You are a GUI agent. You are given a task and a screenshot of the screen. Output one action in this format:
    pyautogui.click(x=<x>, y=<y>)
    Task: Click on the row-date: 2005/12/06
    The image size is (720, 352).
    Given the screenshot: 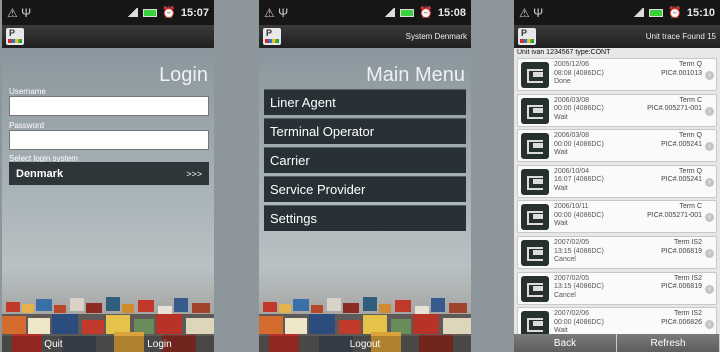 What is the action you would take?
    pyautogui.click(x=572, y=64)
    